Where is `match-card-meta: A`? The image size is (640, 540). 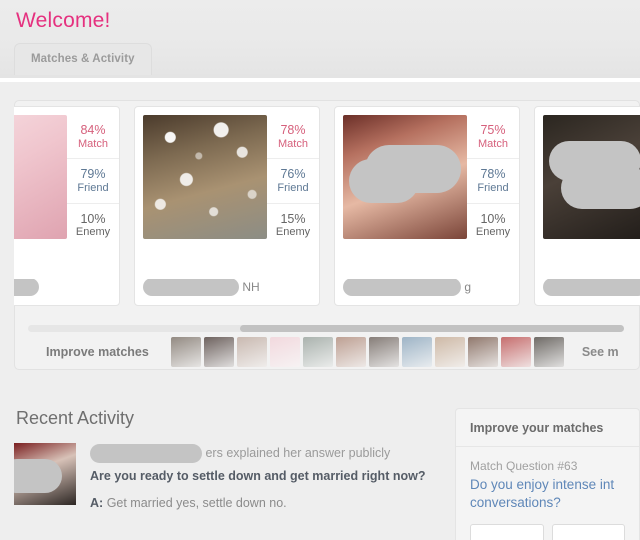
match-card-meta: A is located at coordinates (591, 288).